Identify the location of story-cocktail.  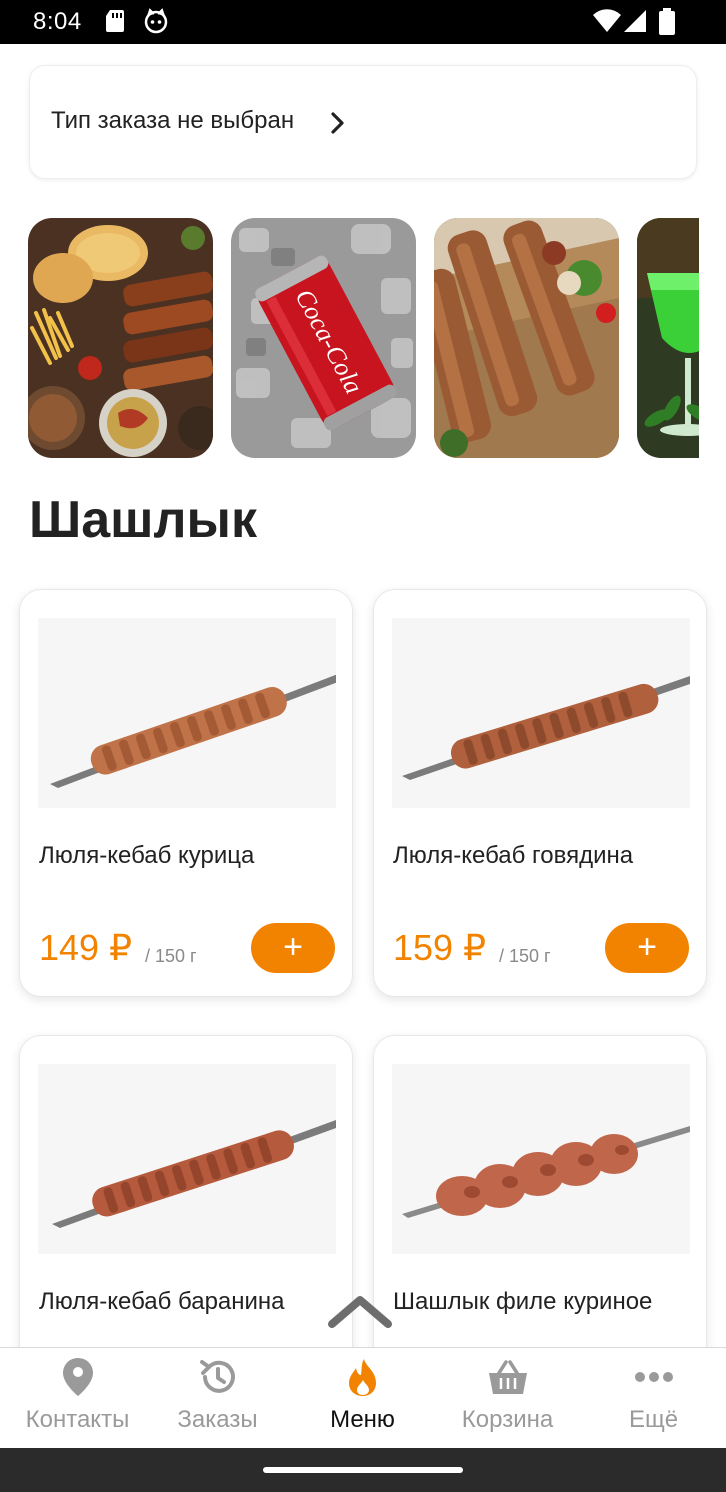
(668, 338).